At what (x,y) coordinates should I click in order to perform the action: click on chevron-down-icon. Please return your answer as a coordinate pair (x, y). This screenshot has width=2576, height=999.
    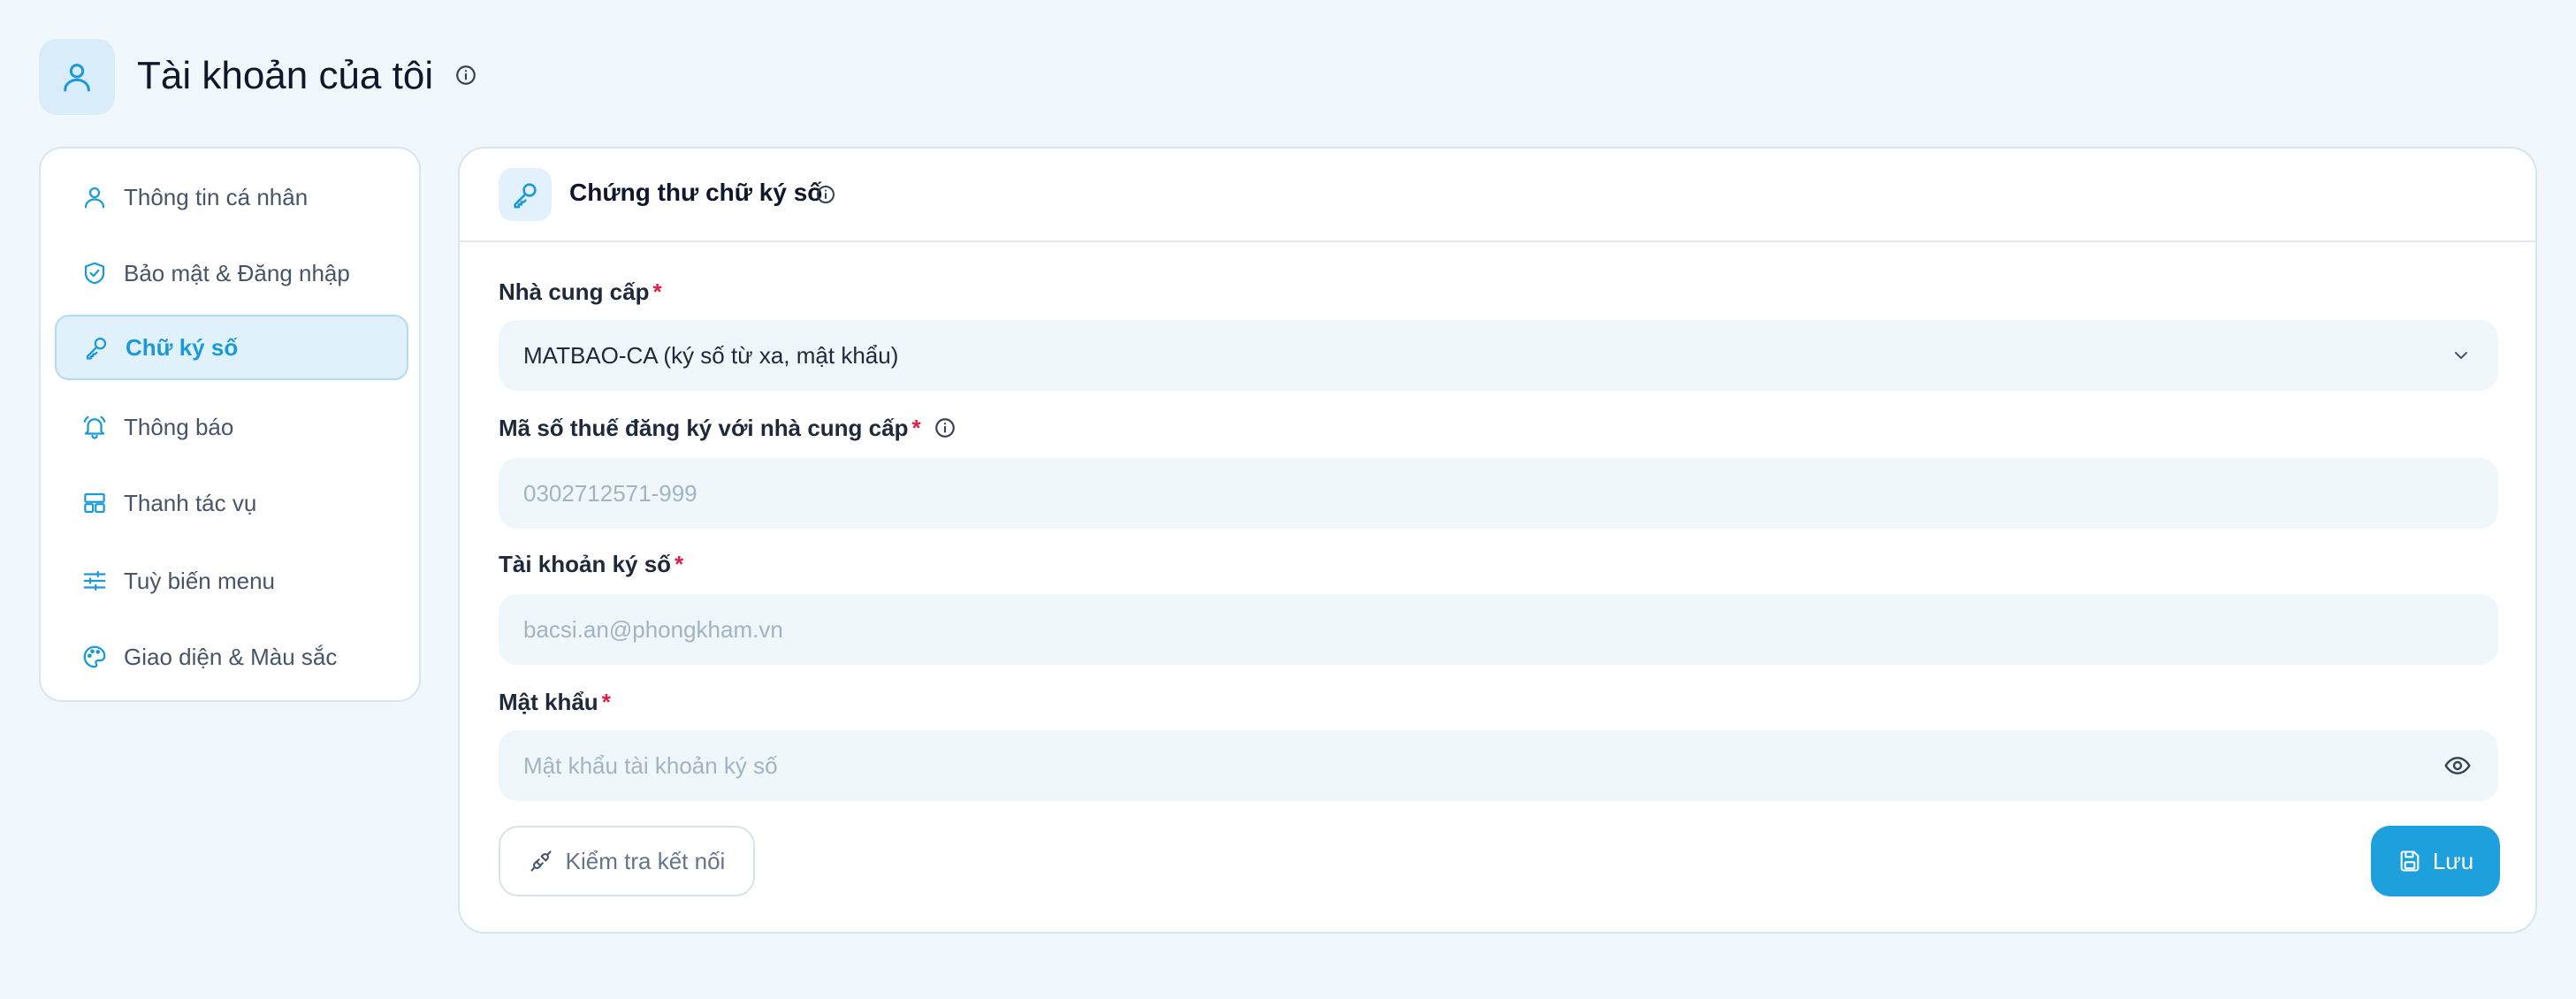
    Looking at the image, I should click on (2461, 355).